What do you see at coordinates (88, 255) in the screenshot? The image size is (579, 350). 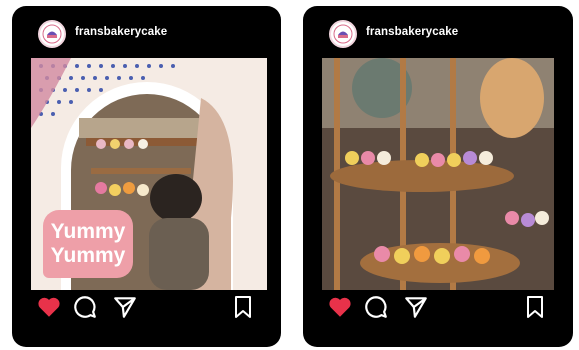 I see `overlay-line-2: Yummy` at bounding box center [88, 255].